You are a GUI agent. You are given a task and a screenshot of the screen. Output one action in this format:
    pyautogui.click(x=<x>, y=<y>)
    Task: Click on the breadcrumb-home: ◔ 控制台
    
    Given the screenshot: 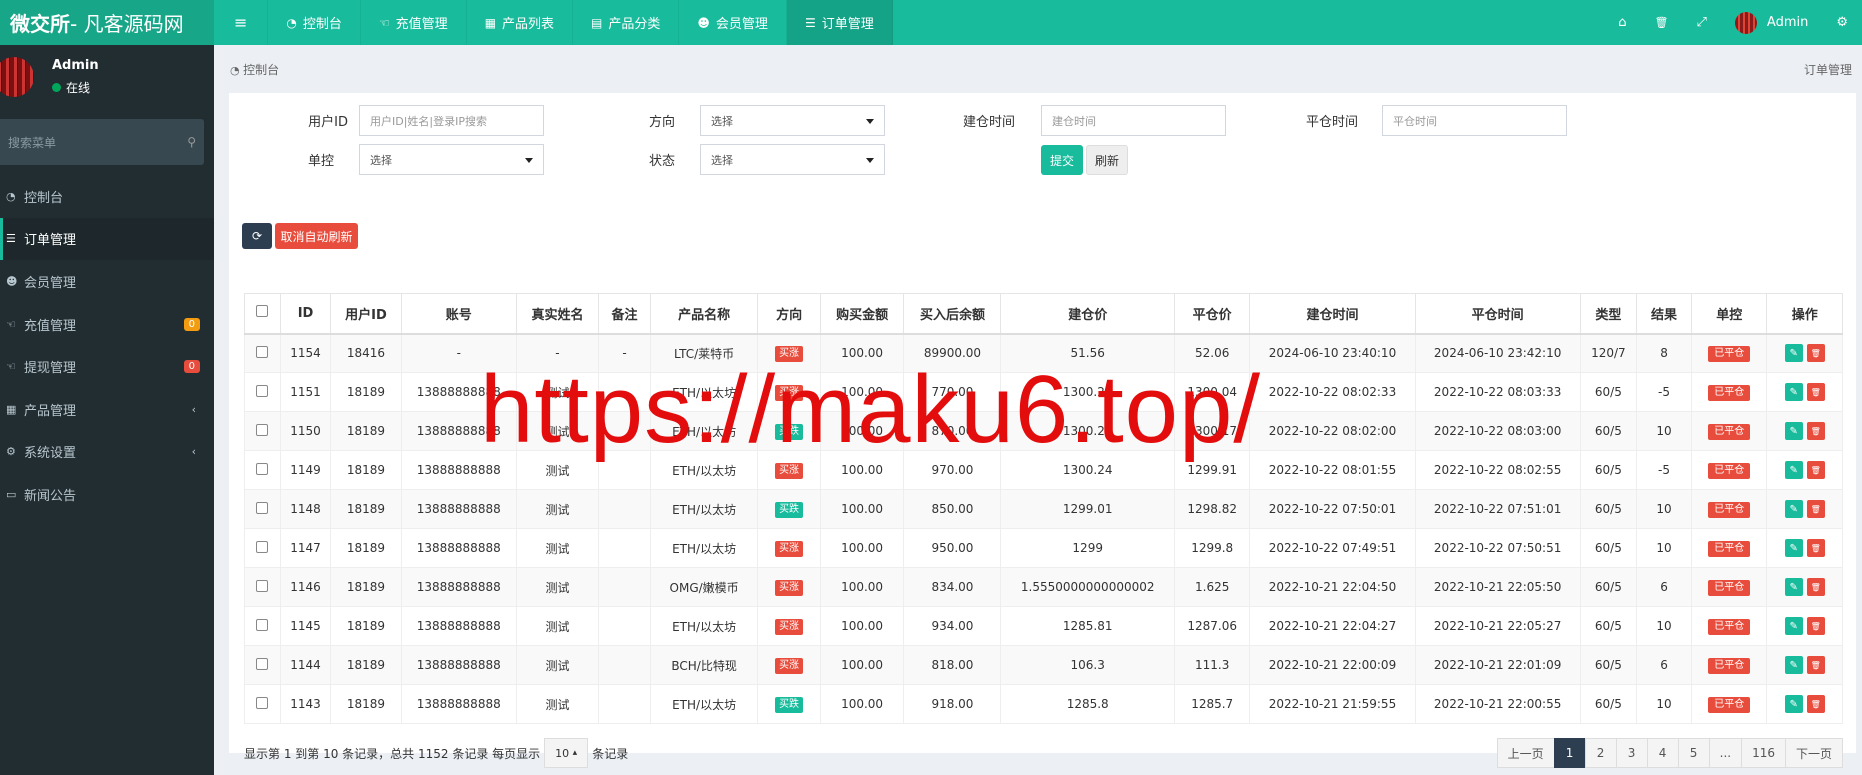 What is the action you would take?
    pyautogui.click(x=254, y=69)
    